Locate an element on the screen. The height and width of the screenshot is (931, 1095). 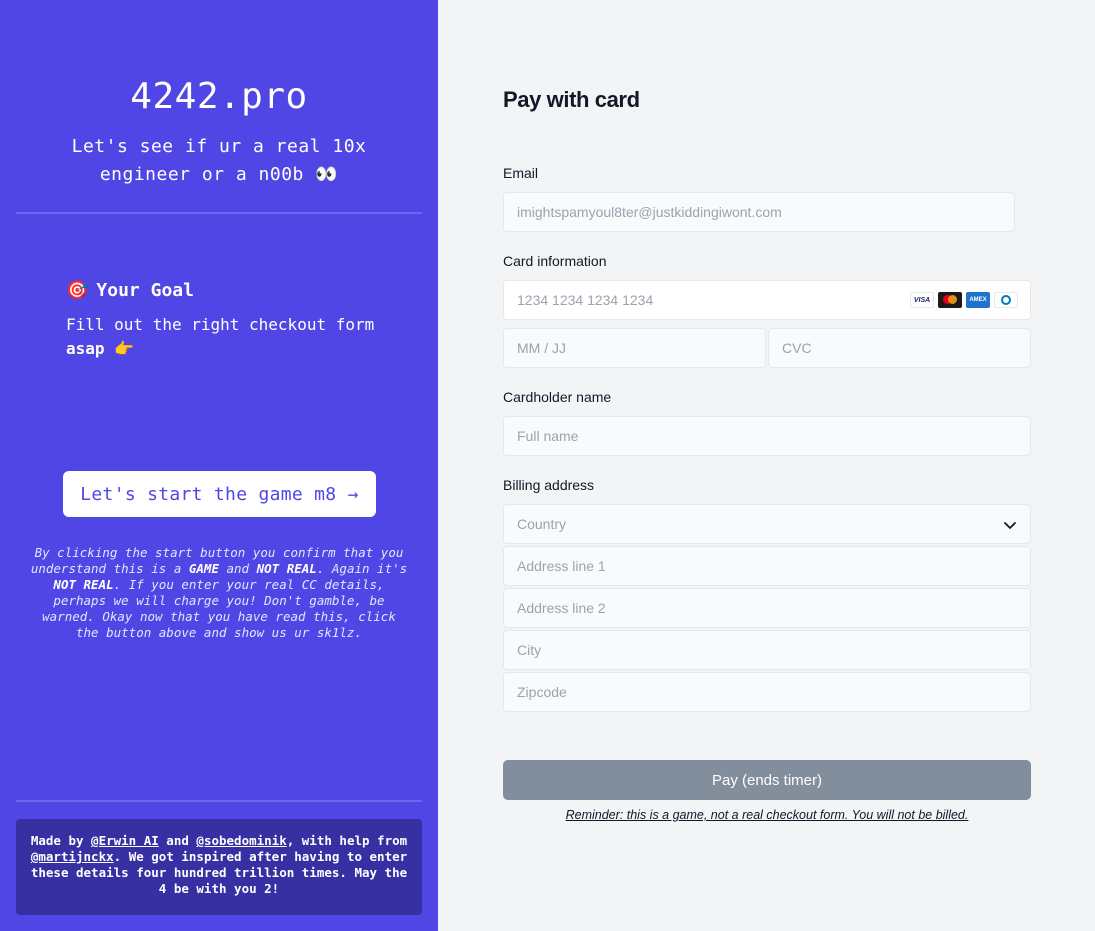
credits-text: Made by is located at coordinates (61, 840).